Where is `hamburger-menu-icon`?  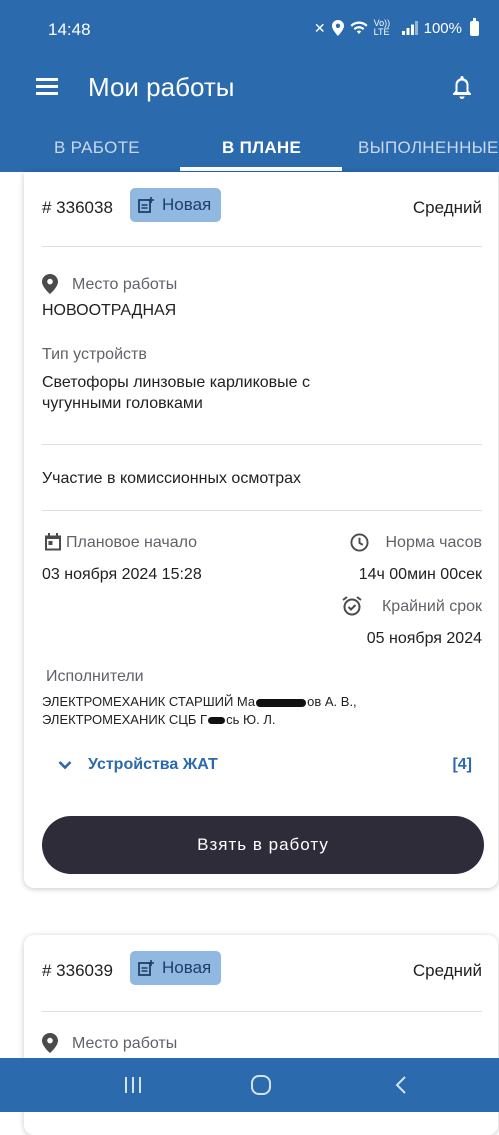 hamburger-menu-icon is located at coordinates (47, 86).